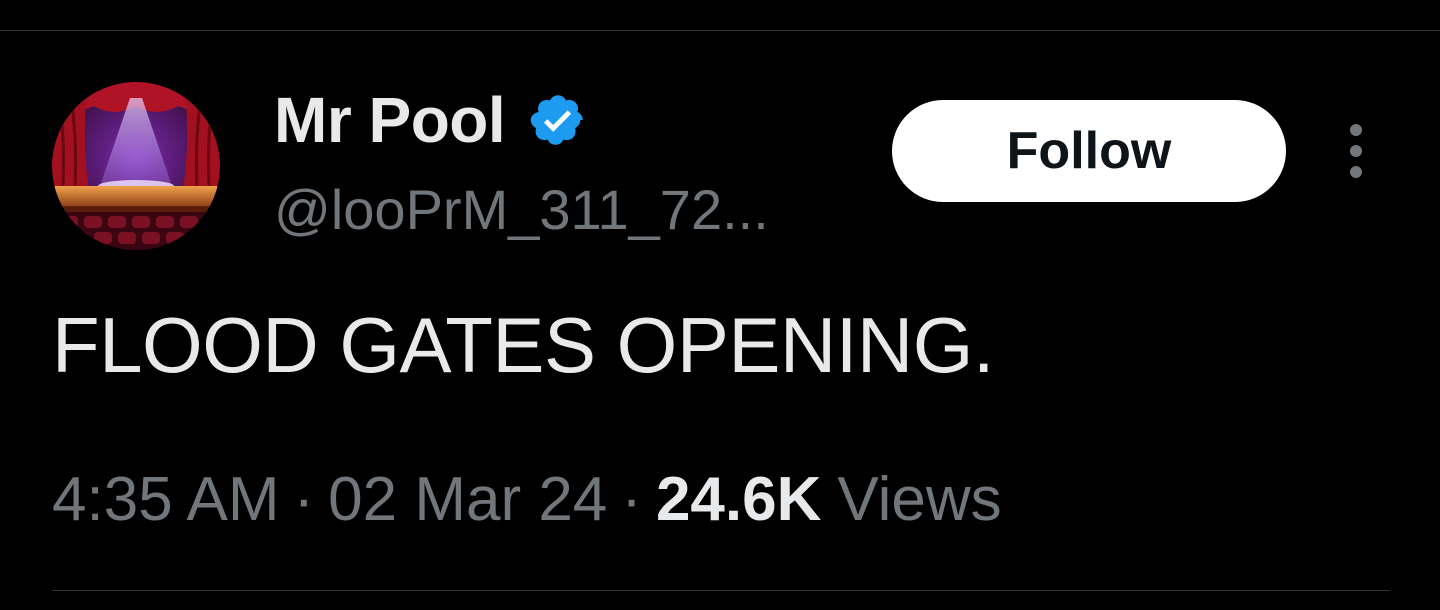 This screenshot has height=610, width=1440. What do you see at coordinates (165, 500) in the screenshot?
I see `tweet-time: 4:35 AM` at bounding box center [165, 500].